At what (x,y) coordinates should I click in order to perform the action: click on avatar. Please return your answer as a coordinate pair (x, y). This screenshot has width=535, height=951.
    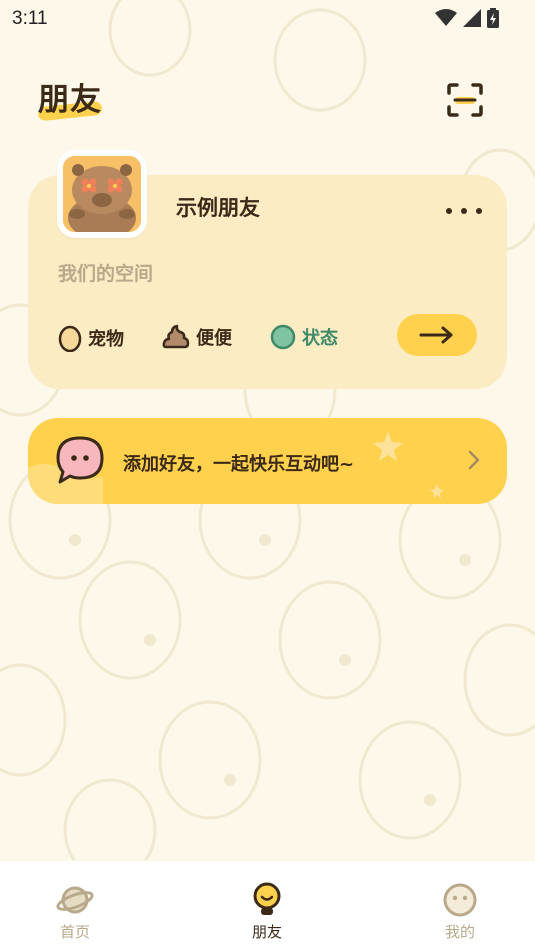
    Looking at the image, I should click on (102, 194).